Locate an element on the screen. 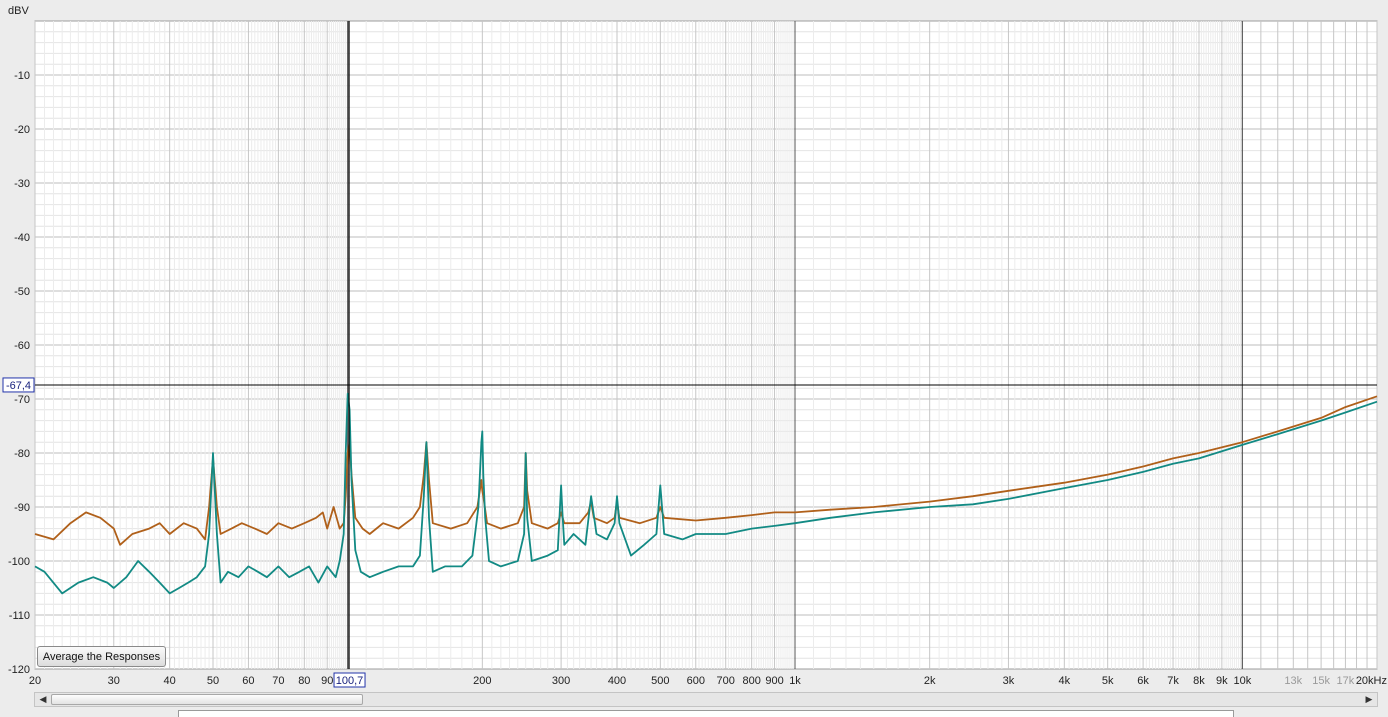 This screenshot has height=717, width=1388. y-tick-label: -10 is located at coordinates (22, 76).